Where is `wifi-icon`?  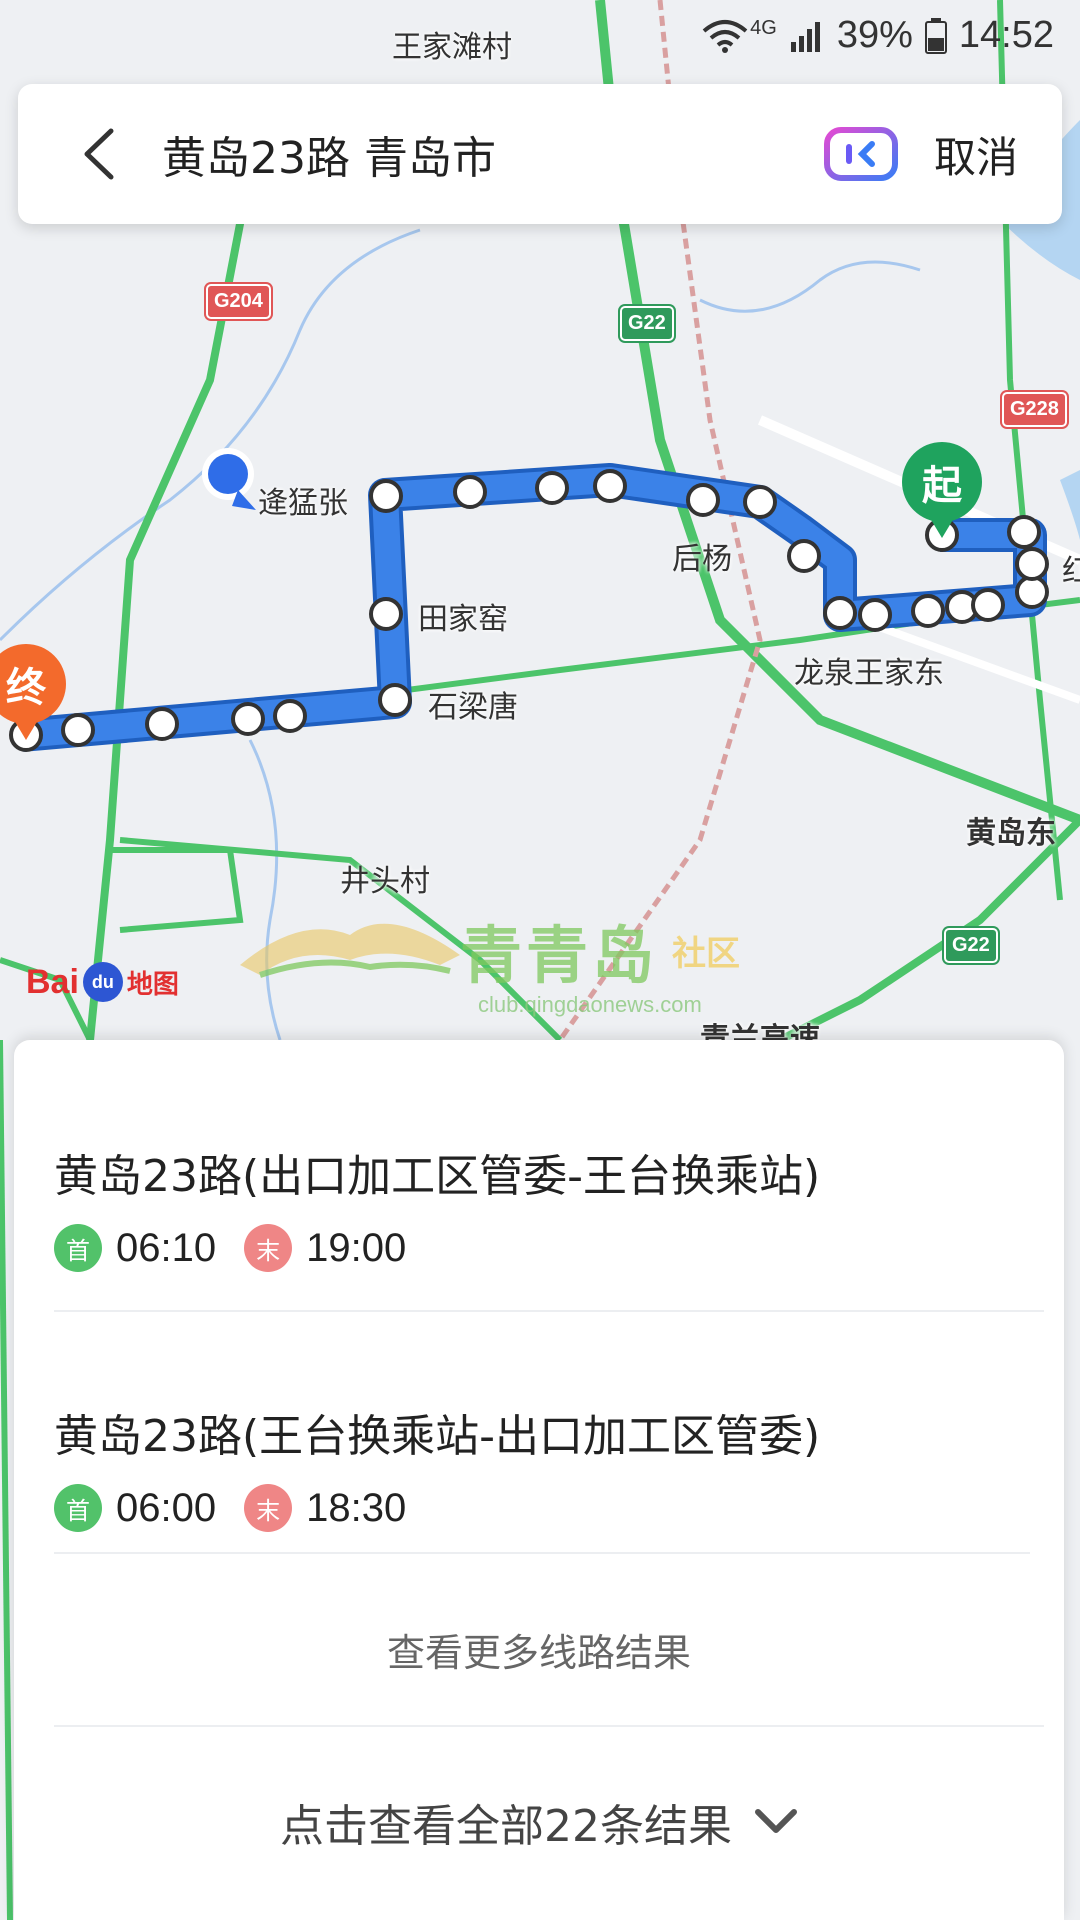
wifi-icon is located at coordinates (725, 36).